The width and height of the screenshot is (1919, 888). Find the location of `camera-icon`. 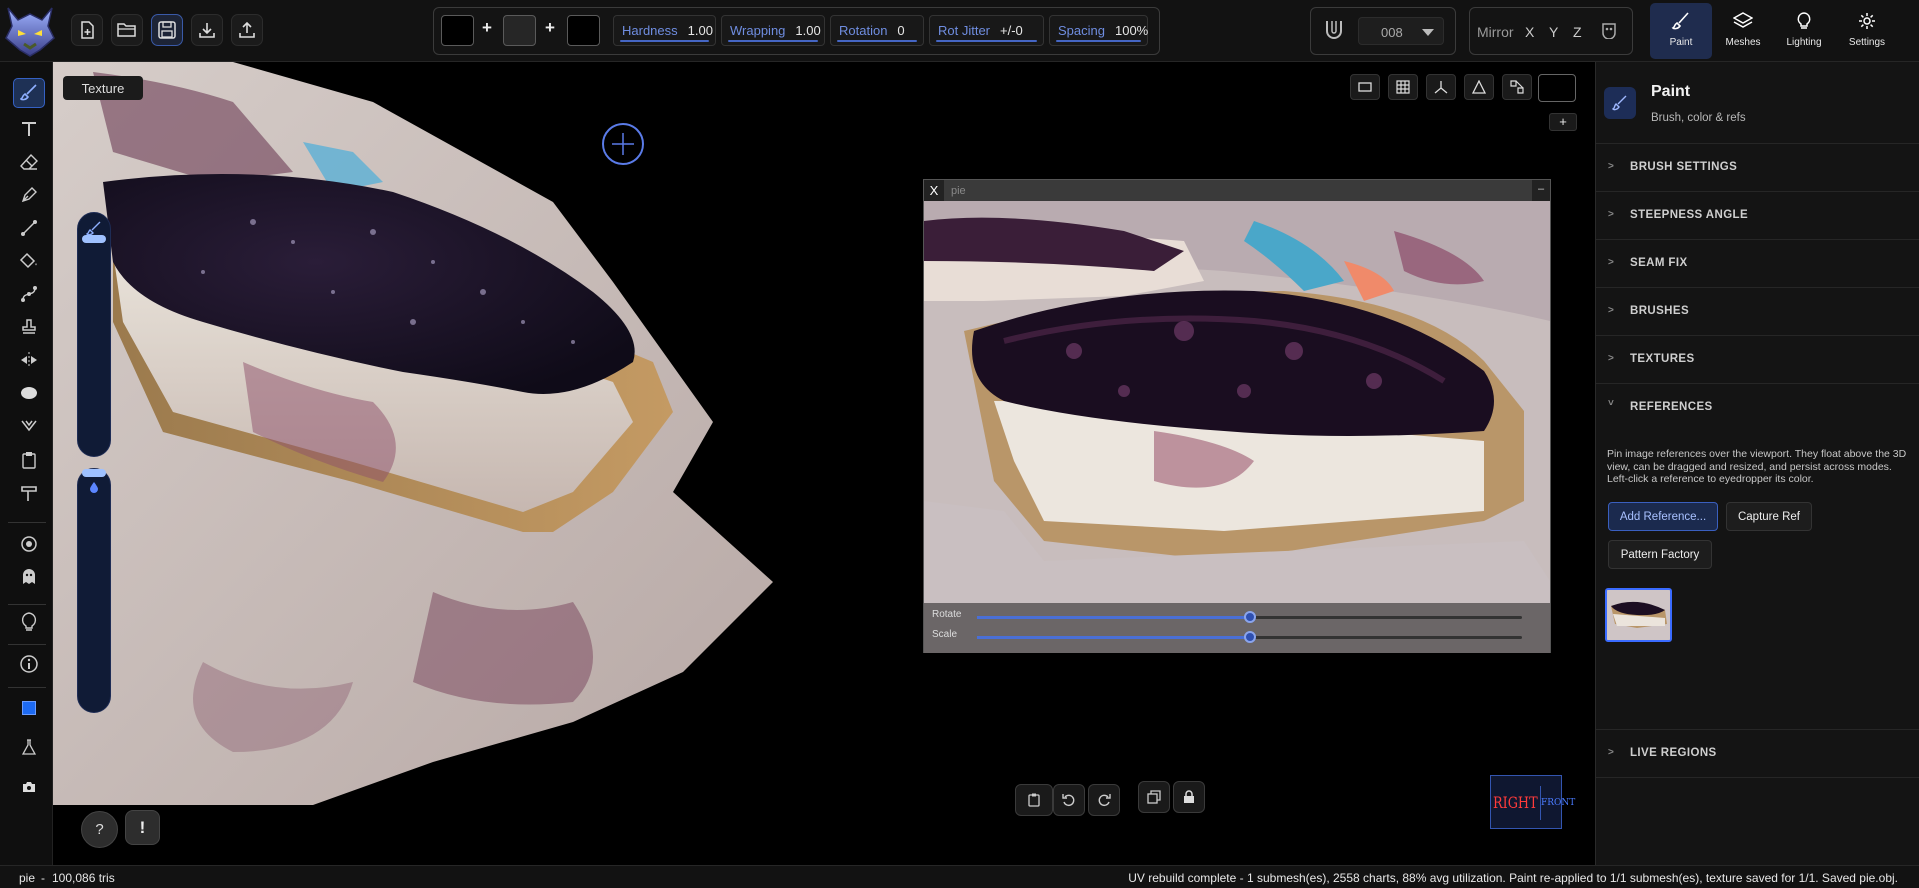

camera-icon is located at coordinates (29, 787).